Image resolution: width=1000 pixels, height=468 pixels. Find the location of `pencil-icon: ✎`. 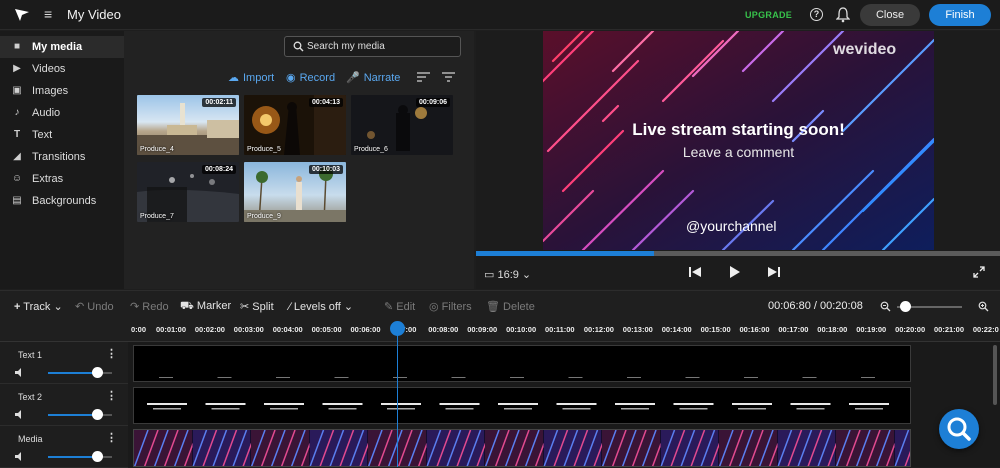

pencil-icon: ✎ is located at coordinates (389, 307).